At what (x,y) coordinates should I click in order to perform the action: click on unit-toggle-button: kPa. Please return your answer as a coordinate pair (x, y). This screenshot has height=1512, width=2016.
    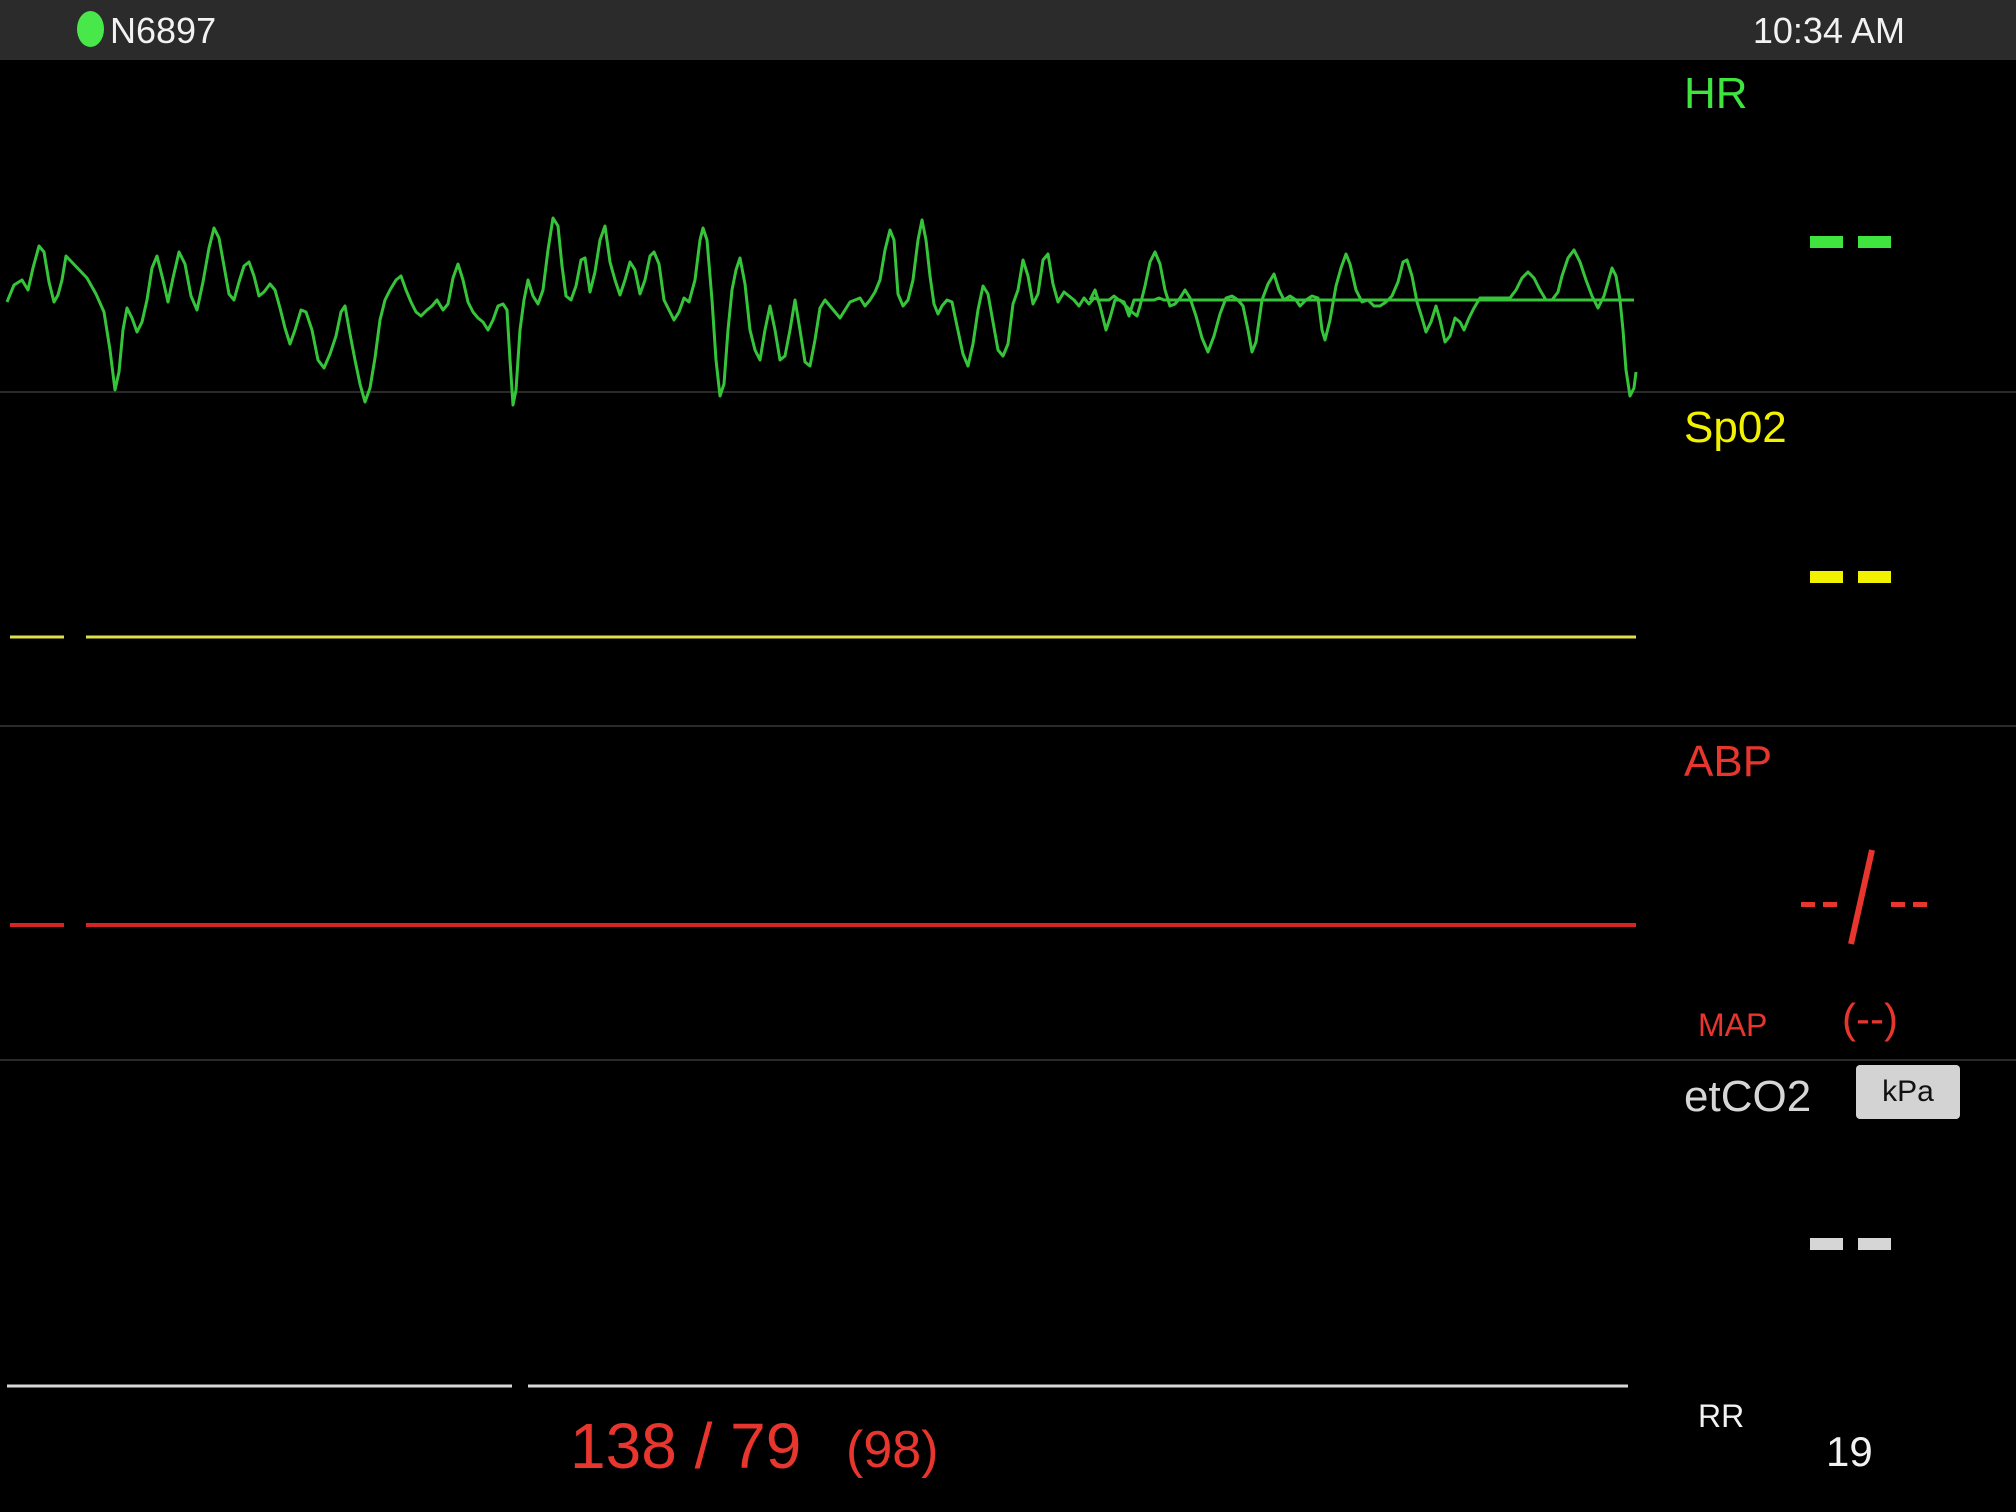
    Looking at the image, I should click on (1908, 1092).